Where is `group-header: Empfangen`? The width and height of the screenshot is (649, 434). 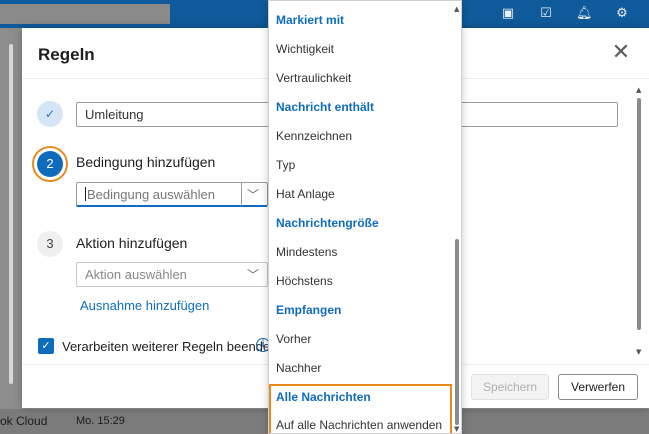 group-header: Empfangen is located at coordinates (309, 310).